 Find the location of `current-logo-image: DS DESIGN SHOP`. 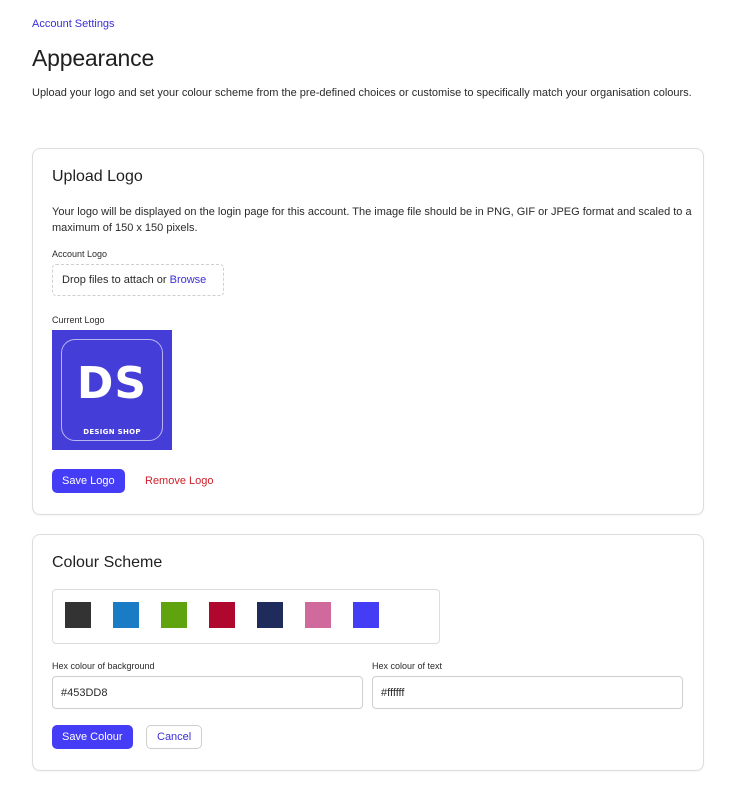

current-logo-image: DS DESIGN SHOP is located at coordinates (112, 390).